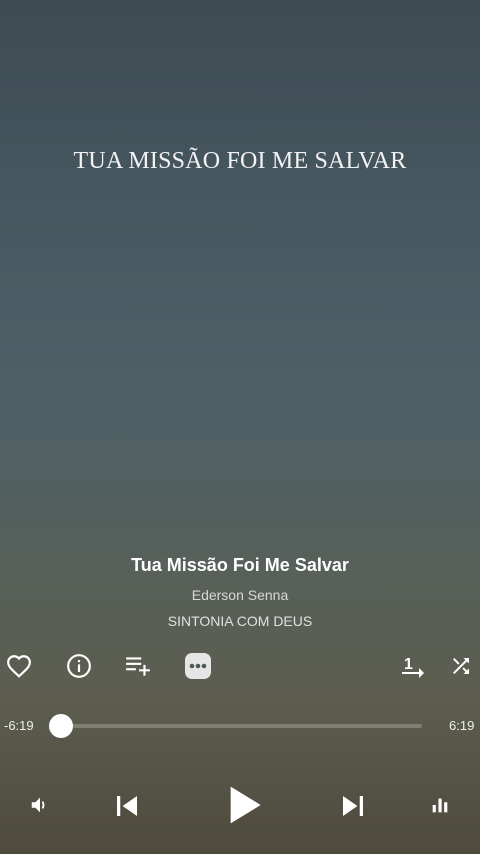 The height and width of the screenshot is (854, 480). What do you see at coordinates (138, 666) in the screenshot?
I see `playlist-add-icon` at bounding box center [138, 666].